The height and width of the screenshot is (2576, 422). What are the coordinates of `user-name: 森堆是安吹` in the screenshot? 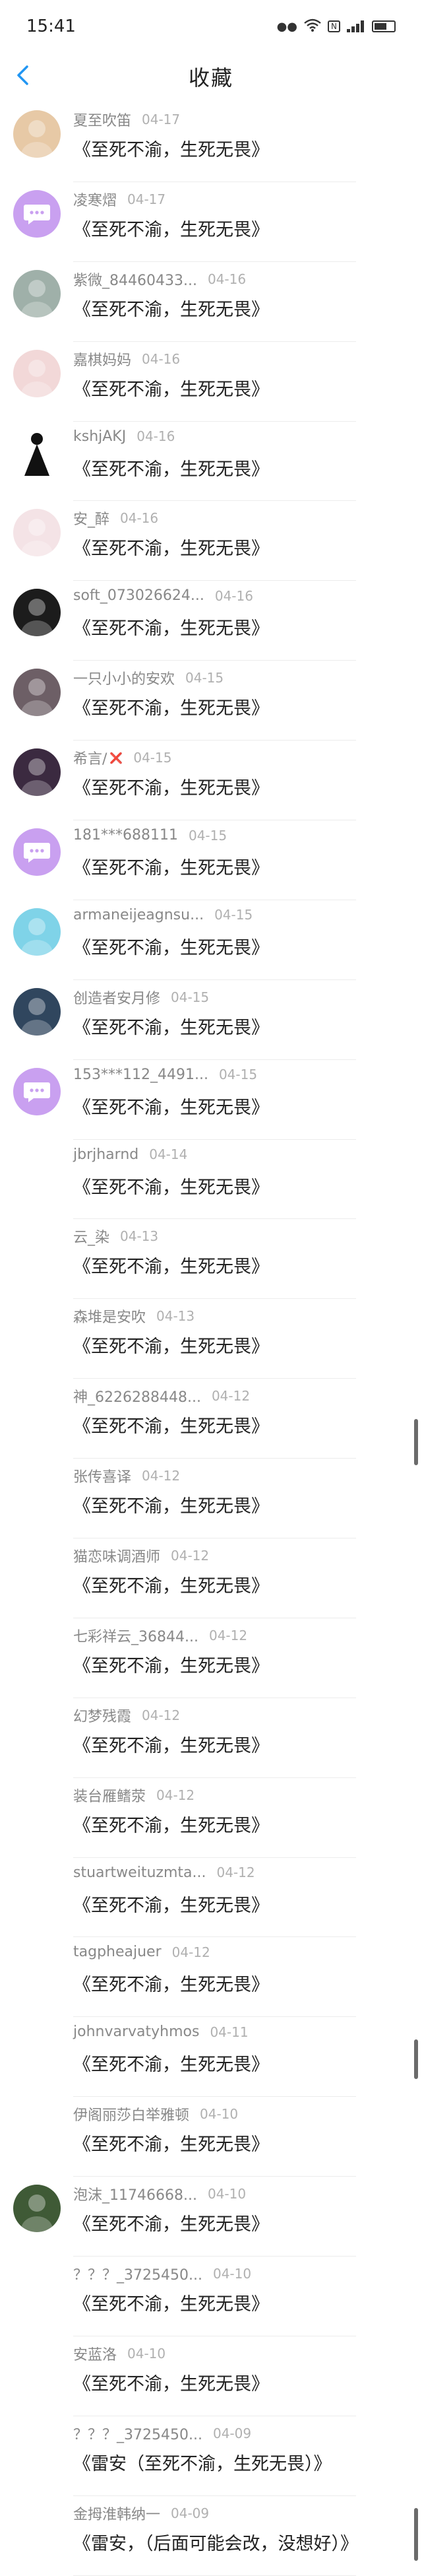 It's located at (109, 1316).